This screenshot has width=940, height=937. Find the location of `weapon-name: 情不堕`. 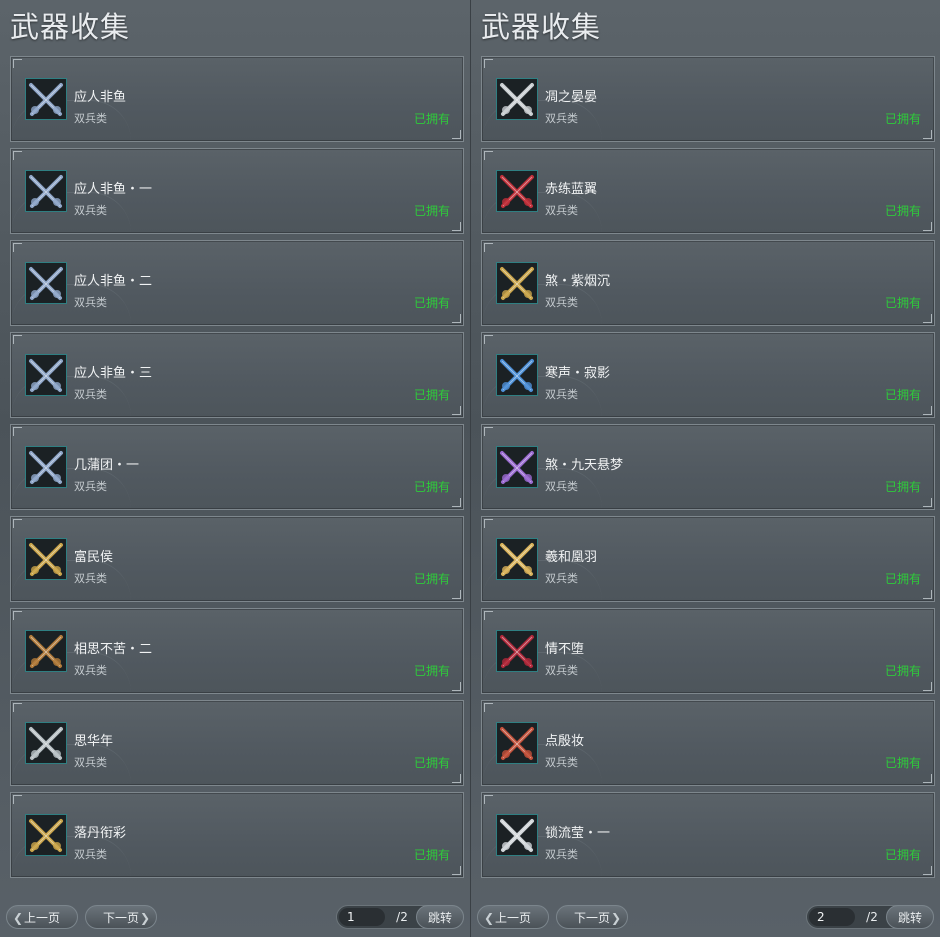

weapon-name: 情不堕 is located at coordinates (565, 649).